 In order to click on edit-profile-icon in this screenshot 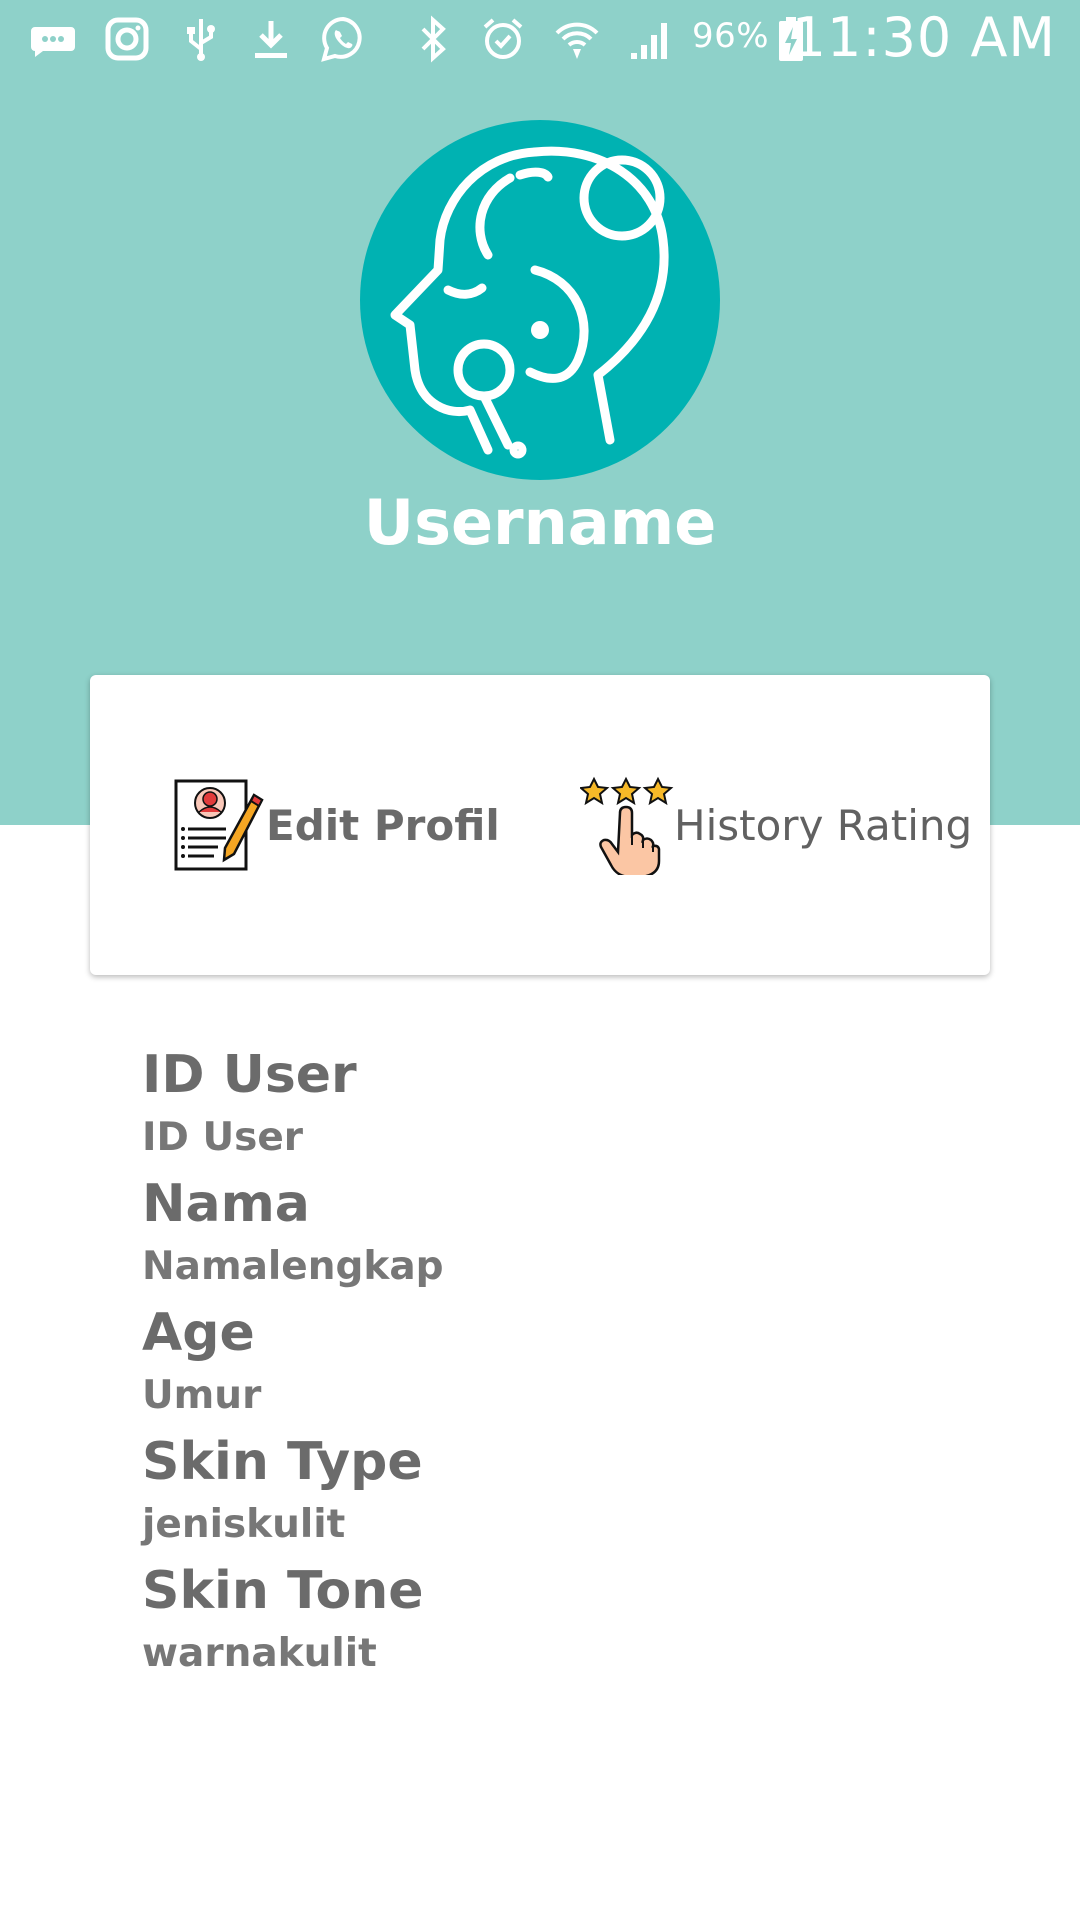, I will do `click(219, 825)`.